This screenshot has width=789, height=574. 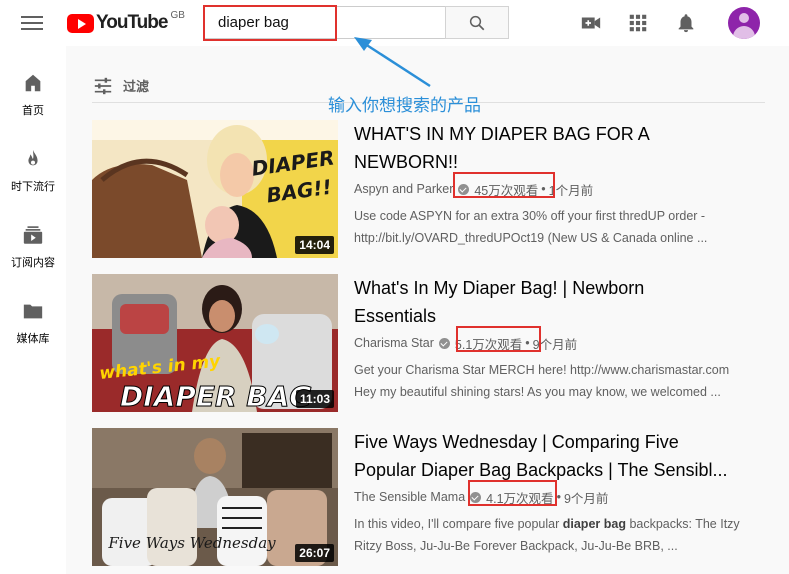 What do you see at coordinates (33, 263) in the screenshot?
I see `sidebar-item-label: 订阅内容` at bounding box center [33, 263].